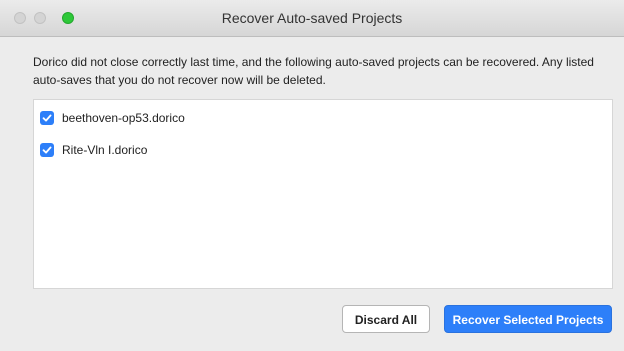 The height and width of the screenshot is (351, 624). I want to click on title-bar: Recover Auto-saved Projects, so click(312, 18).